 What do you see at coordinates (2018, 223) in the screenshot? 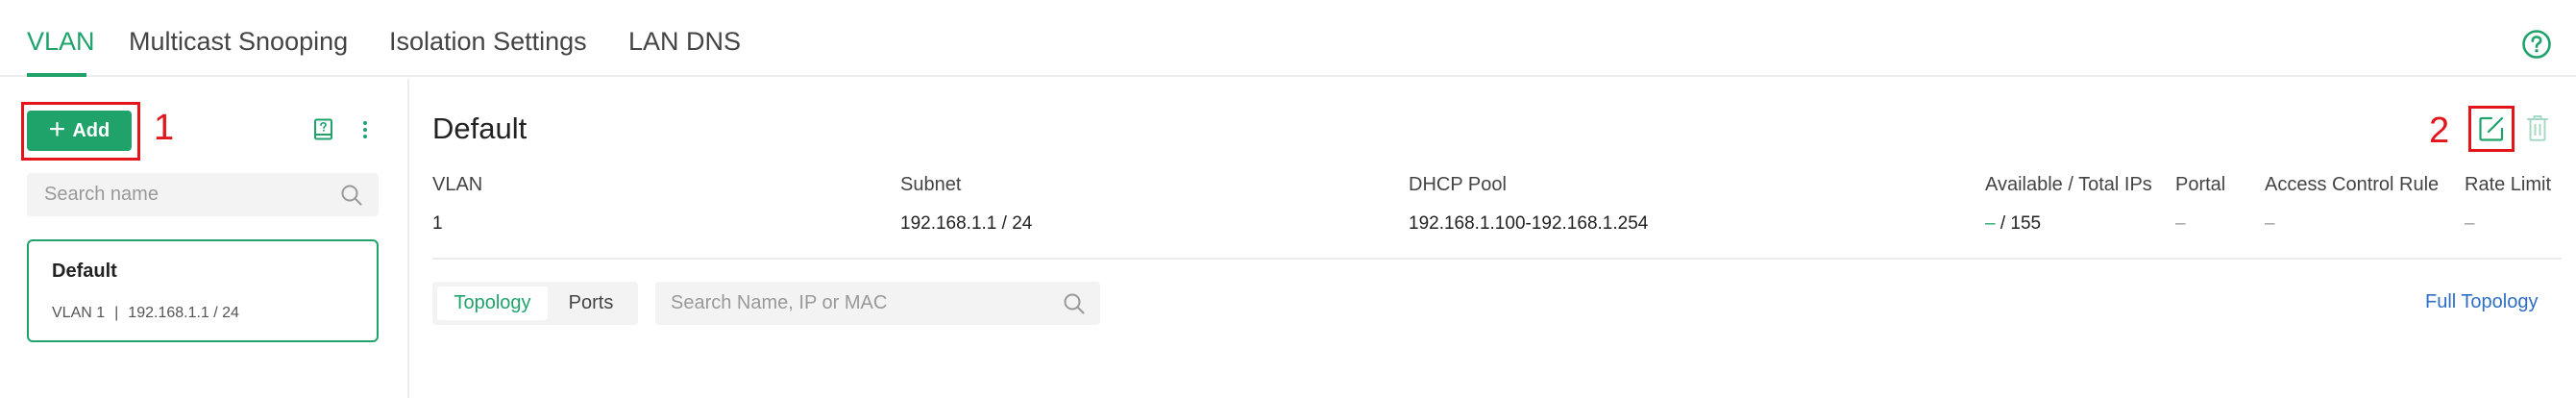
I see `value-total-ips: / 155` at bounding box center [2018, 223].